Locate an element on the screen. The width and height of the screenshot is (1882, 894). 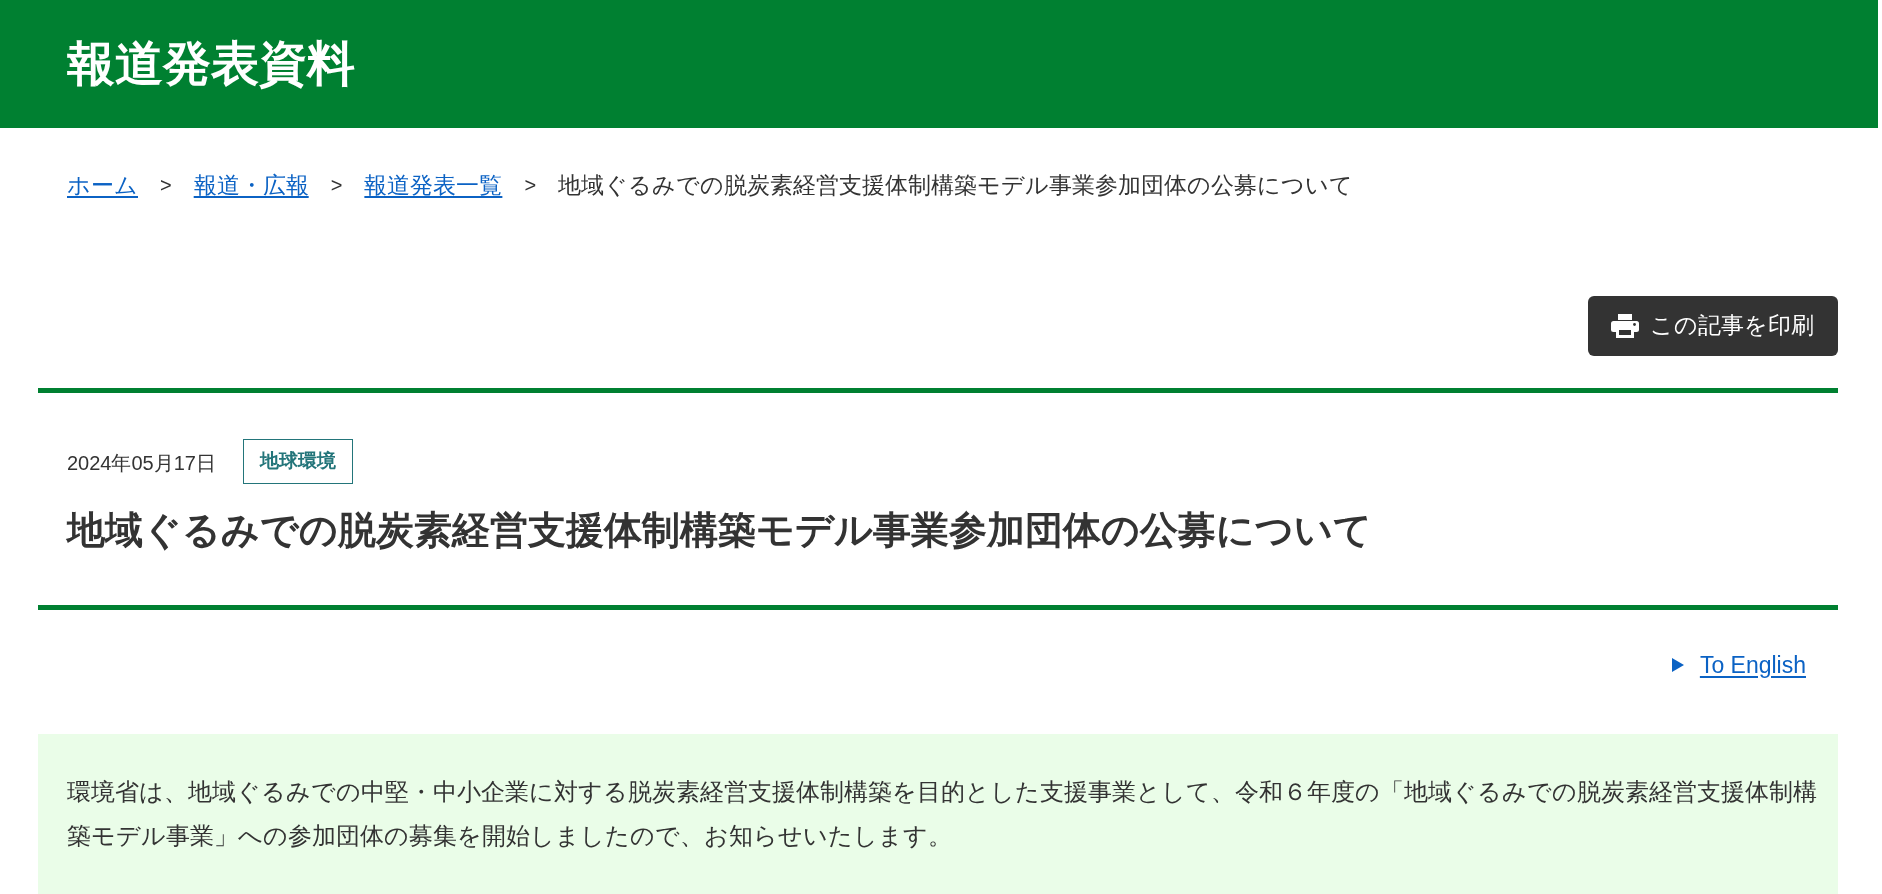
page-title: 報道発表資料 is located at coordinates (211, 64).